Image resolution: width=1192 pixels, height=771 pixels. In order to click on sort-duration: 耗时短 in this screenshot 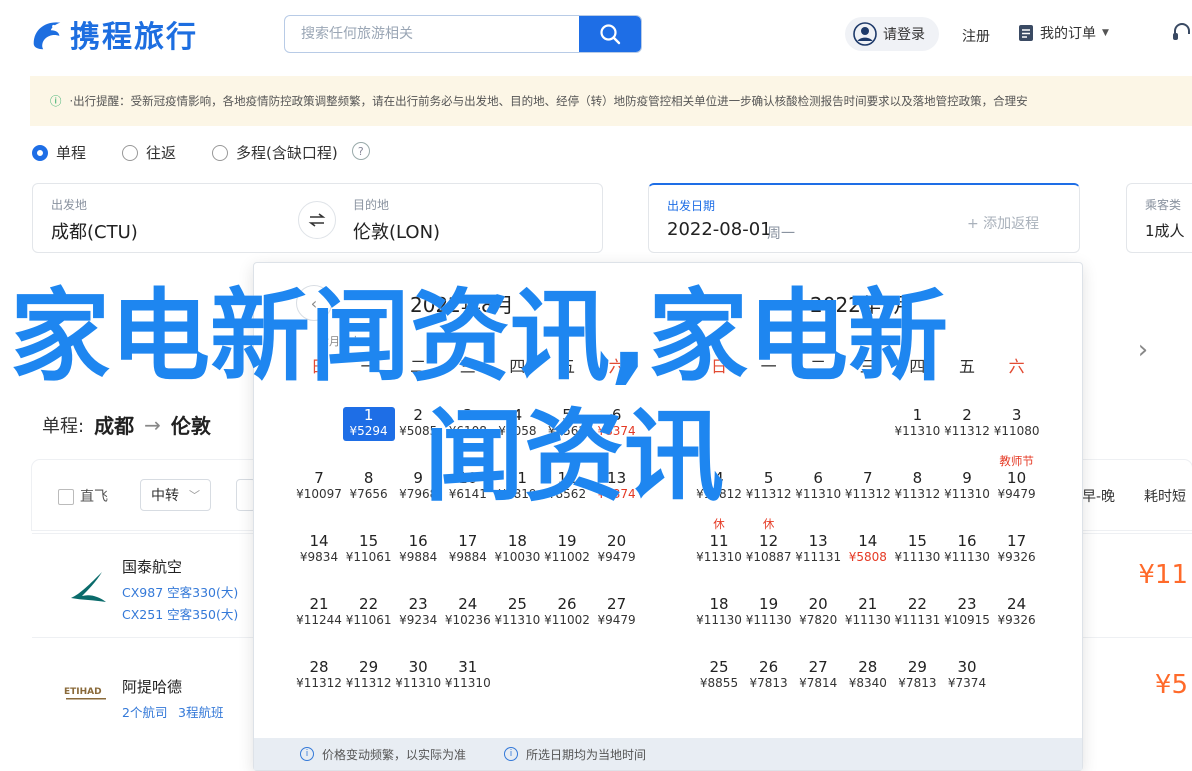, I will do `click(1165, 496)`.